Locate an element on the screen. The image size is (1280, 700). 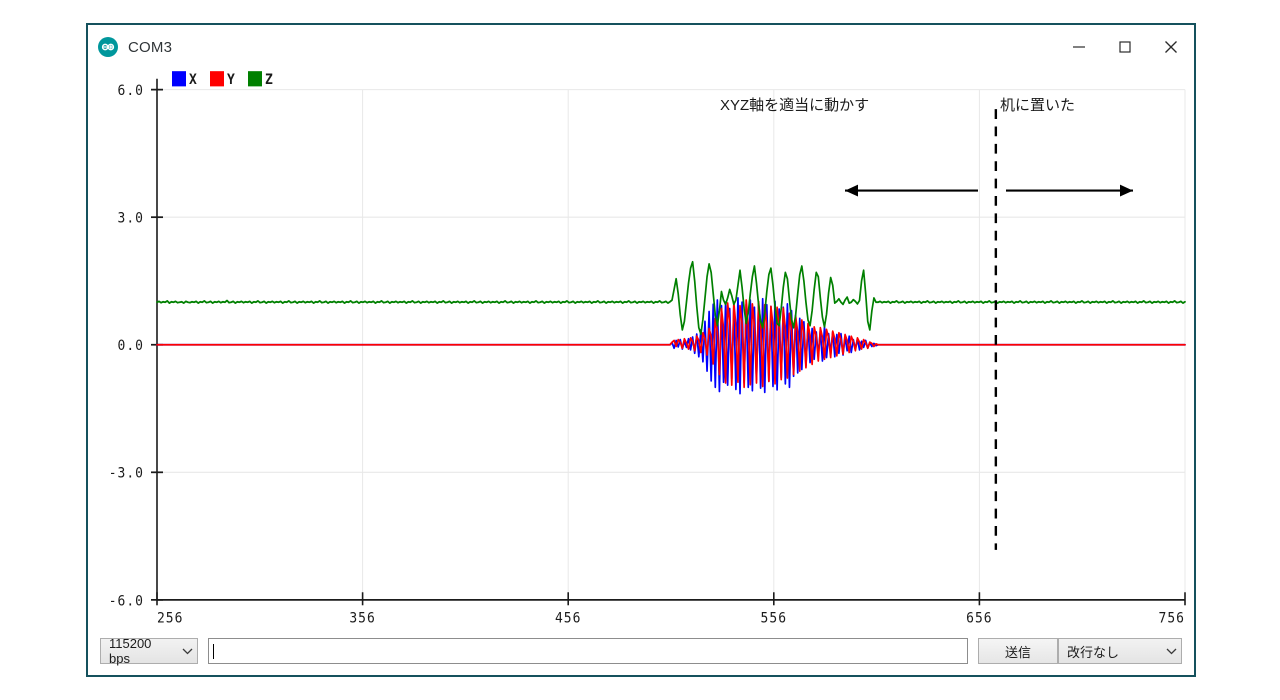
arduino-infinity-icon is located at coordinates (108, 47).